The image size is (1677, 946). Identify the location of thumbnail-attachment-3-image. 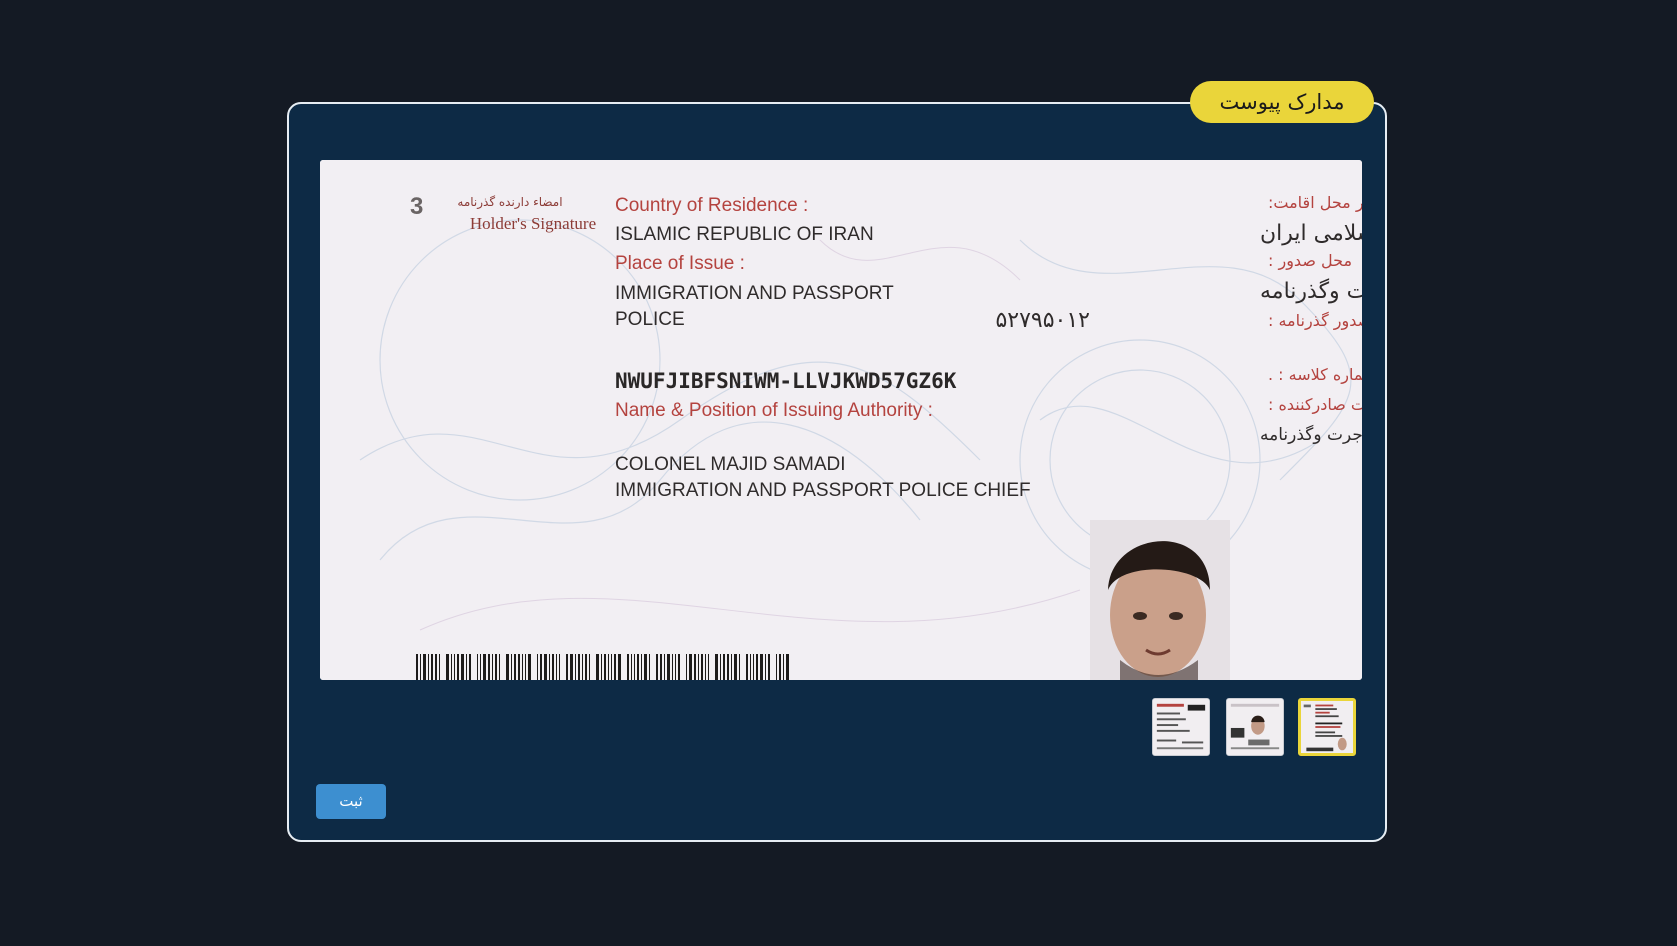
(1327, 727).